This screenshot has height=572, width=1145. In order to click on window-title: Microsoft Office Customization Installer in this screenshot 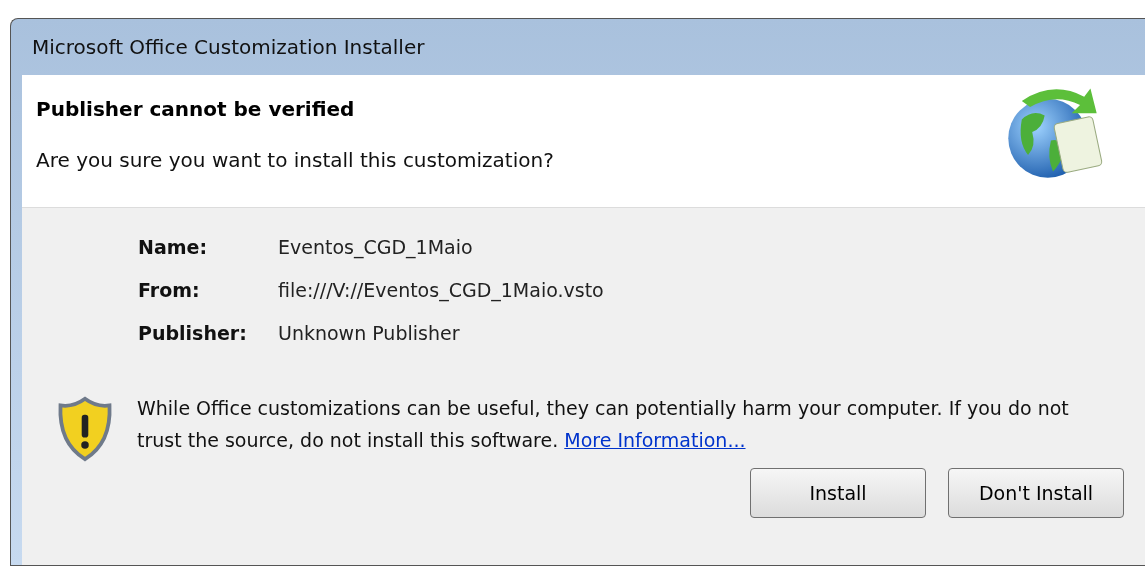, I will do `click(228, 47)`.